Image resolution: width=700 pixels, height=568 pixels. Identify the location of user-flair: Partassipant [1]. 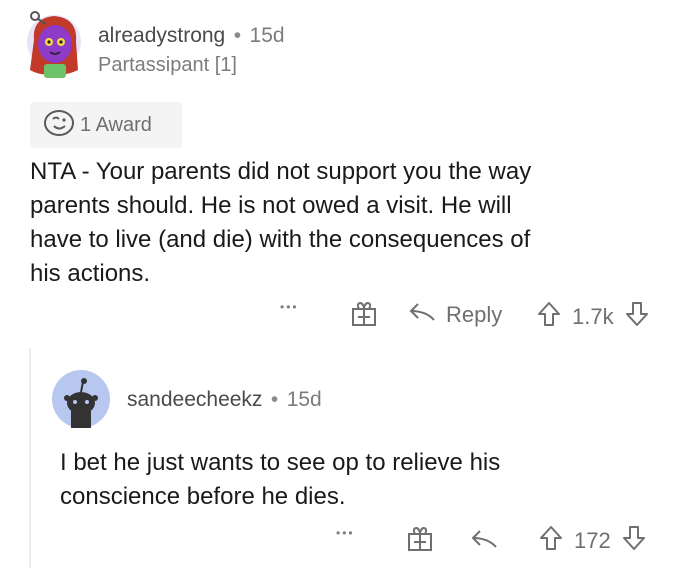
(167, 65).